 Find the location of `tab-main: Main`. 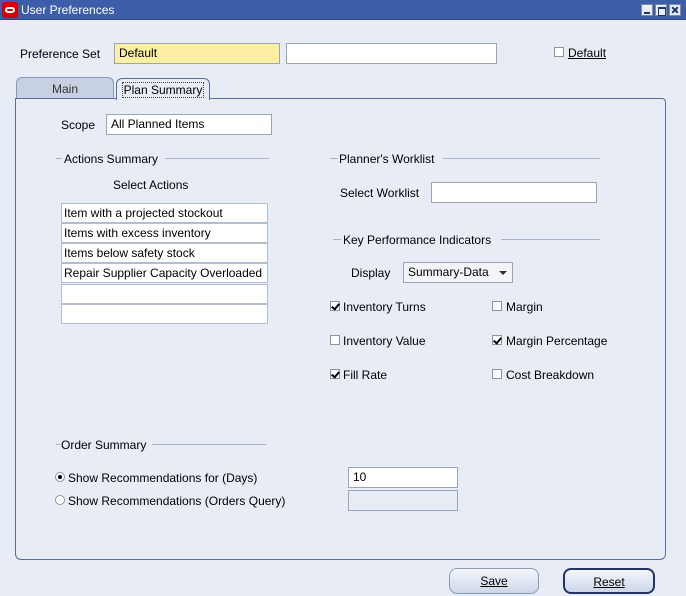

tab-main: Main is located at coordinates (65, 88).